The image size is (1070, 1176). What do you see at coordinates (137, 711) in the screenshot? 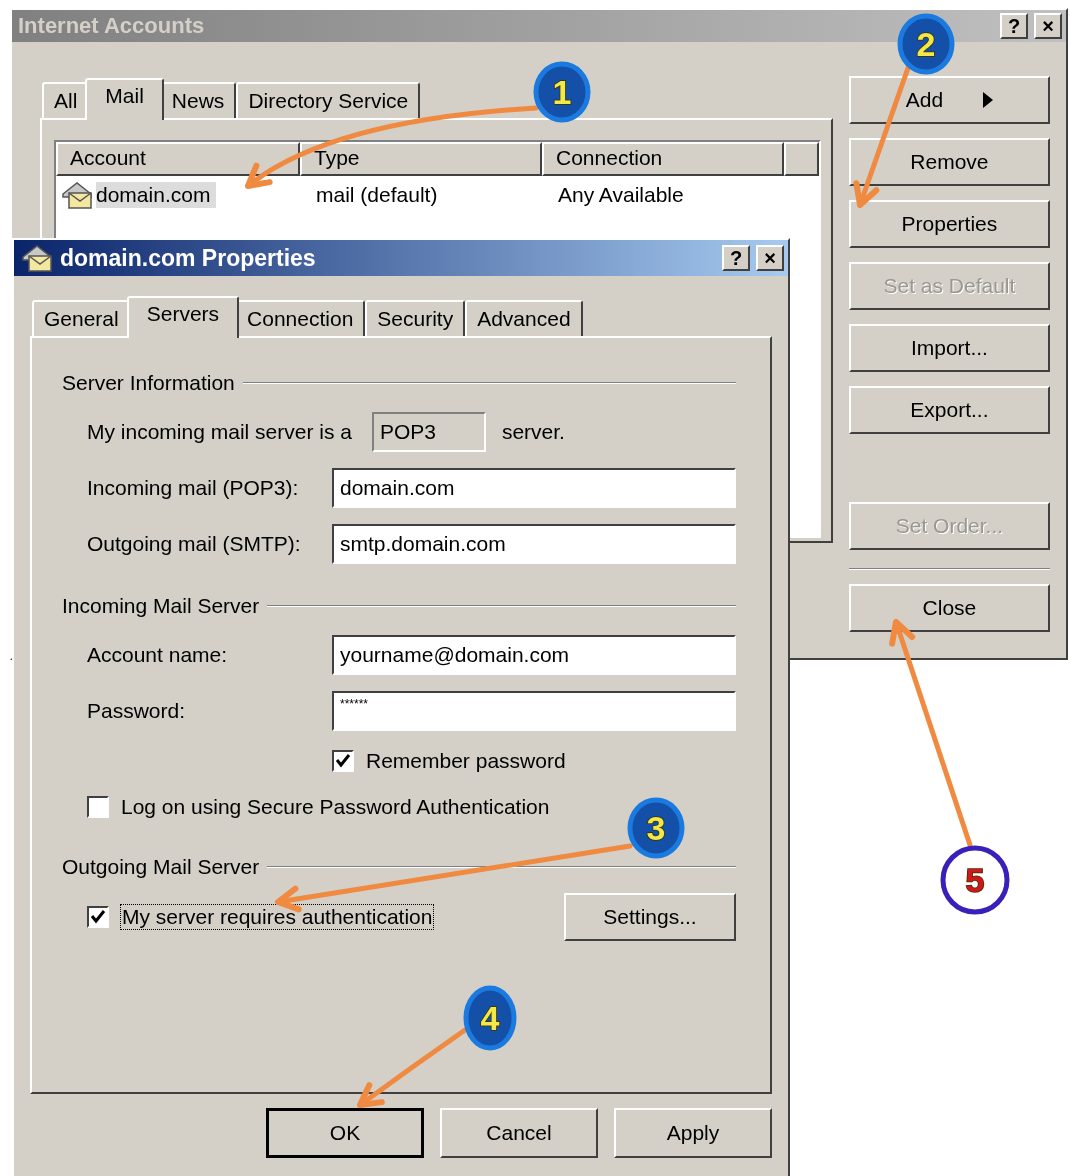
I see `field-label: Password:` at bounding box center [137, 711].